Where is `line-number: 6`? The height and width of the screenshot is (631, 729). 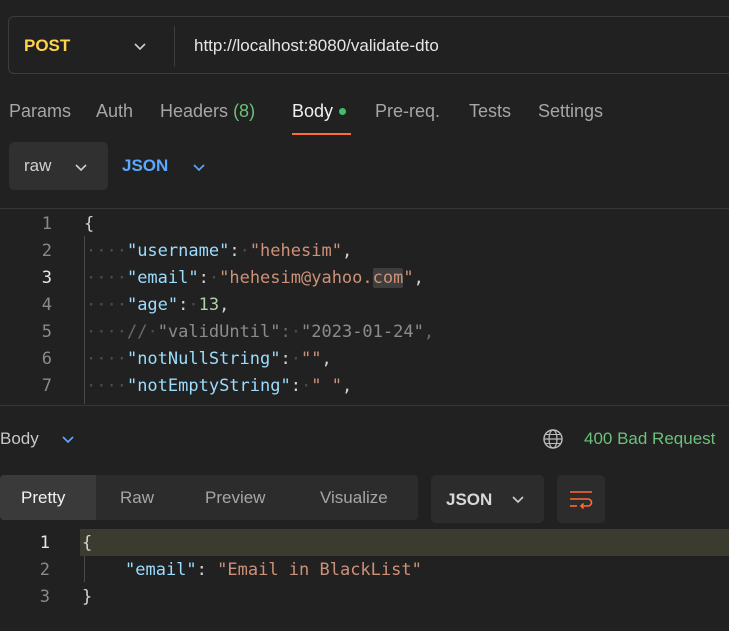 line-number: 6 is located at coordinates (46, 359).